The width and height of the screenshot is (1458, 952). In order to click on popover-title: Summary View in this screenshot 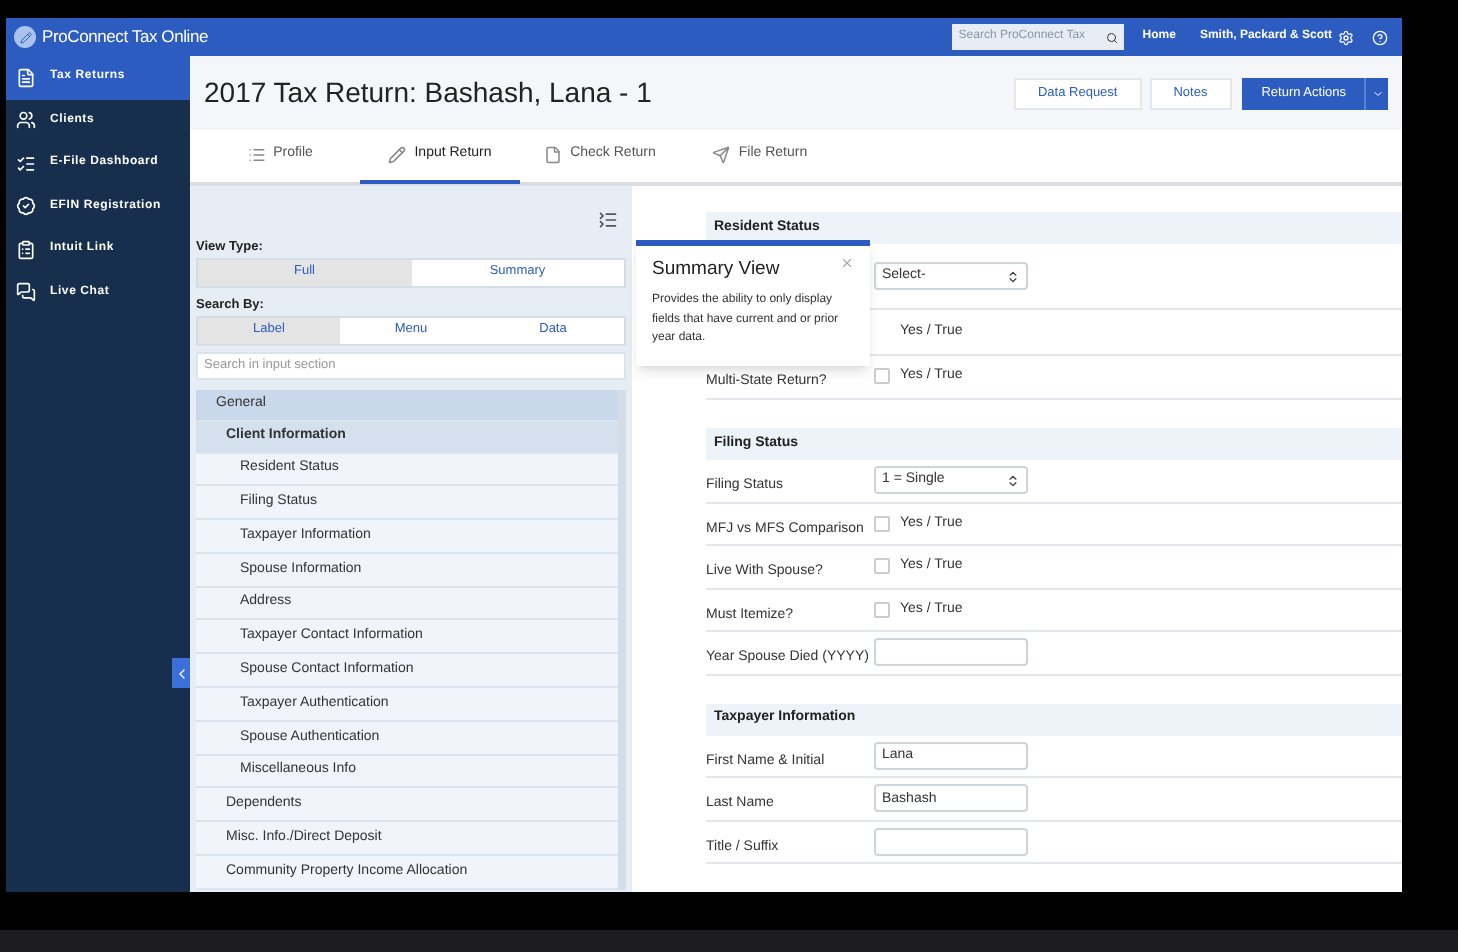, I will do `click(716, 270)`.